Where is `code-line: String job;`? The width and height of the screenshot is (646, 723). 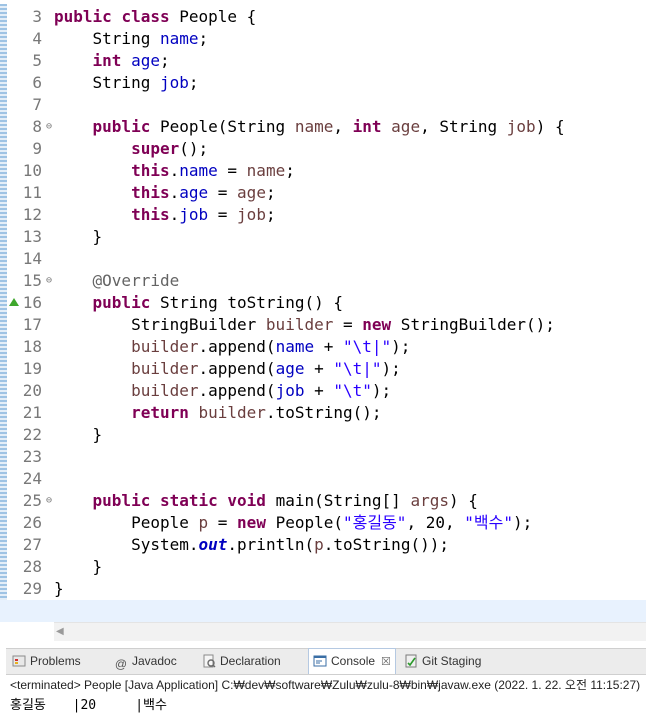 code-line: String job; is located at coordinates (350, 83).